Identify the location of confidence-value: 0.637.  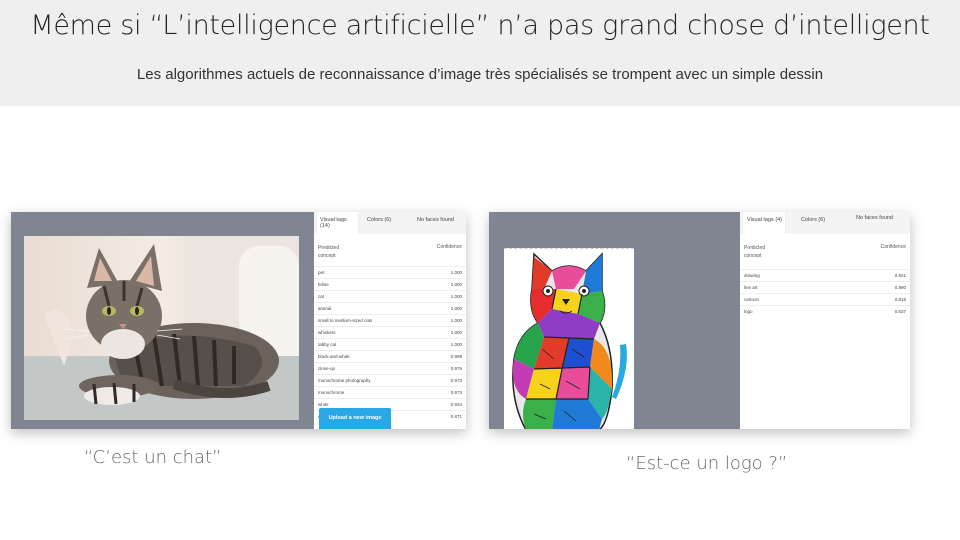
(900, 311).